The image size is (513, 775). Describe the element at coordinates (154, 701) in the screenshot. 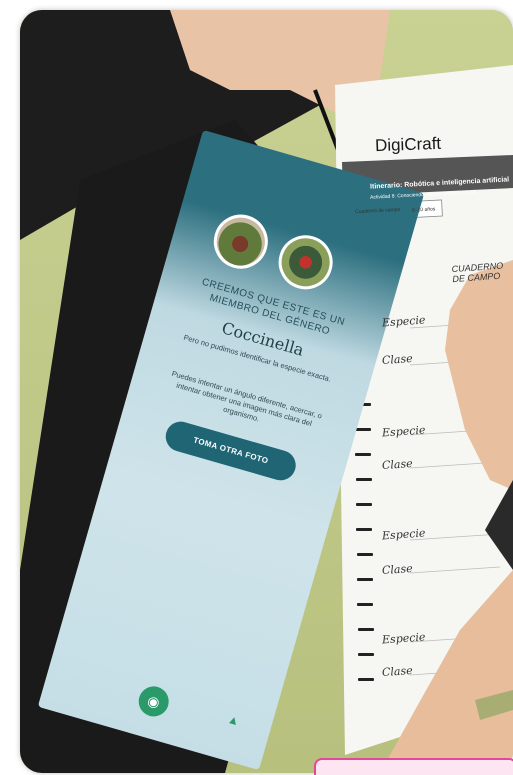

I see `camera-icon: ◉` at that location.